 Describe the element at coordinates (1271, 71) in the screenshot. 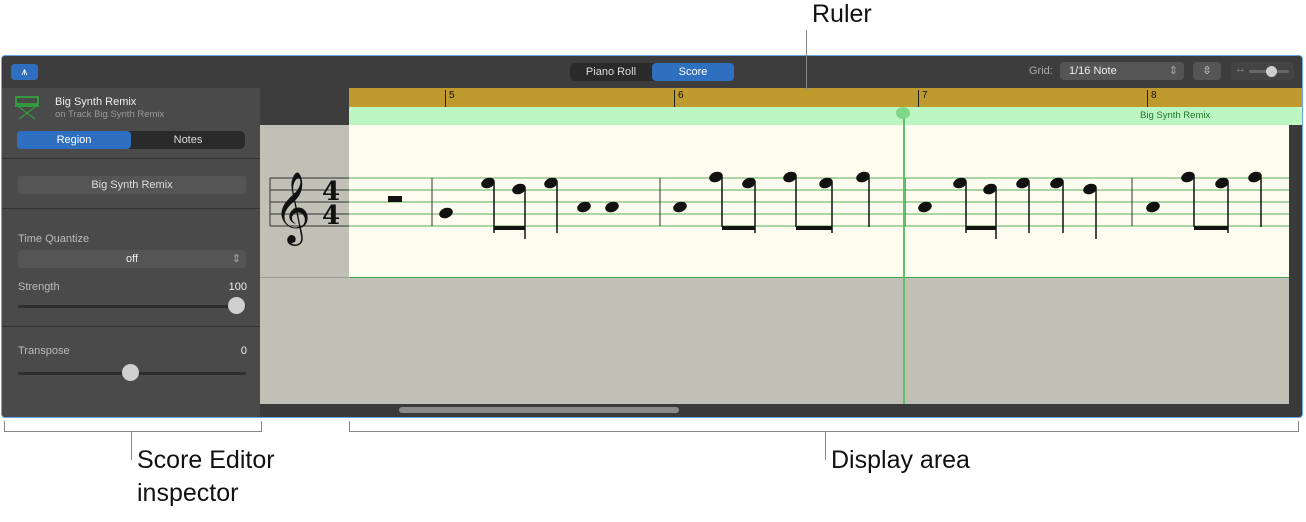

I see `zoom-knob` at that location.